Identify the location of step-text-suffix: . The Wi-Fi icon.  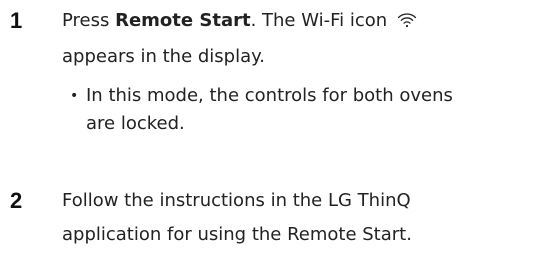
(319, 20).